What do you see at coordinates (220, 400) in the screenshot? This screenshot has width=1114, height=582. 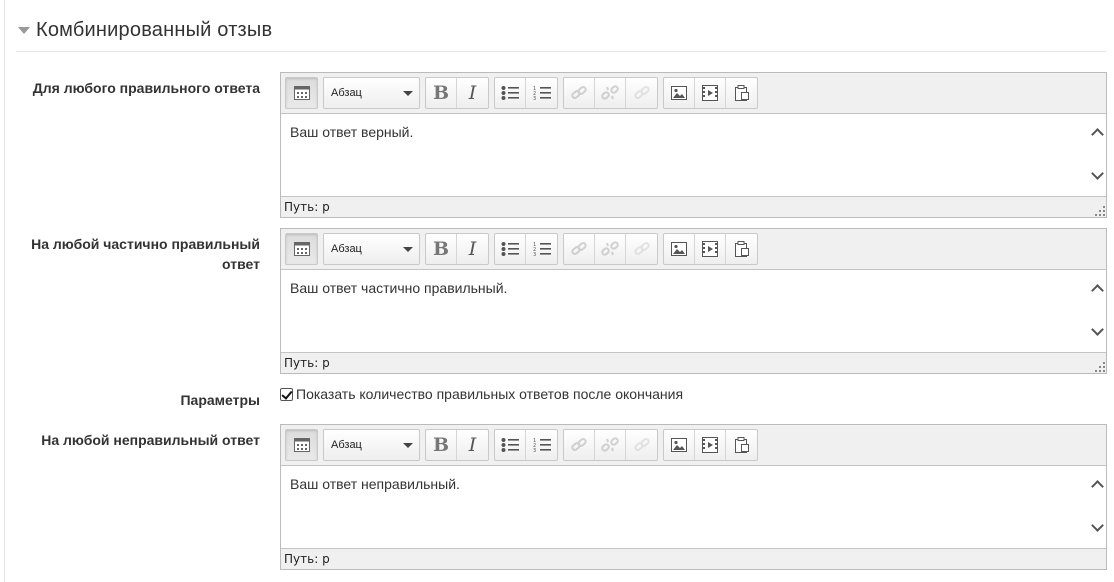 I see `label-params: Параметры` at bounding box center [220, 400].